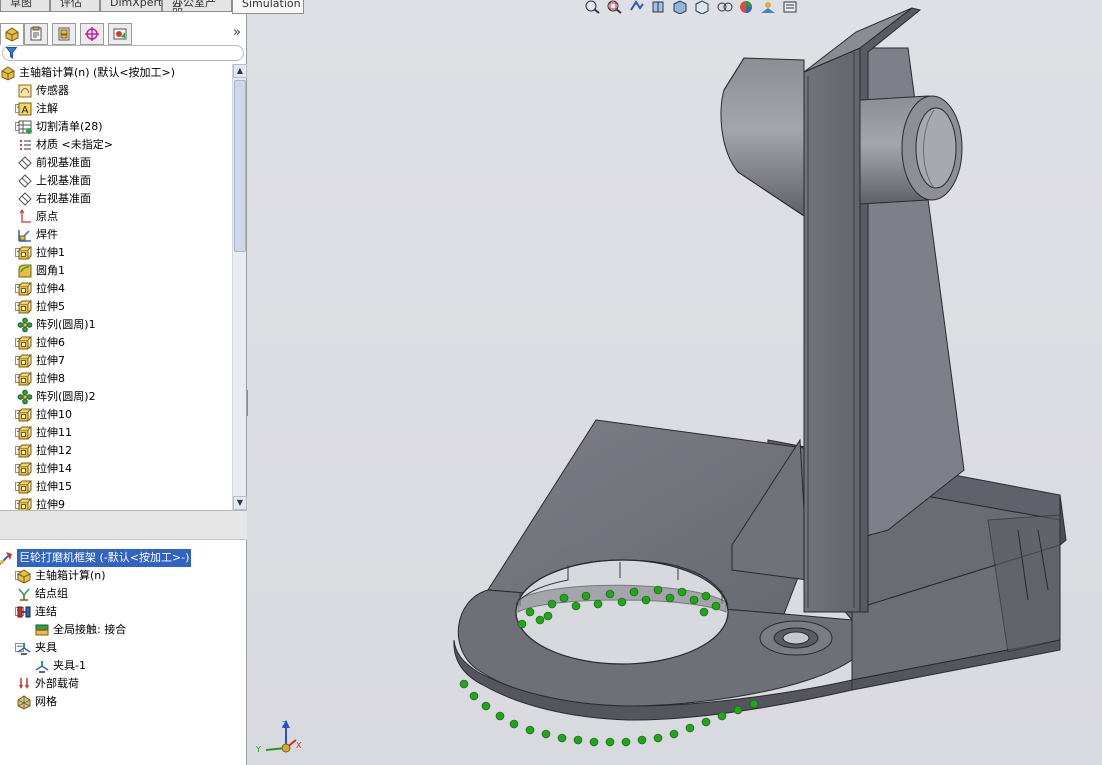 The width and height of the screenshot is (1102, 765). What do you see at coordinates (116, 253) in the screenshot?
I see `feature-tree-item: +拉伸1` at bounding box center [116, 253].